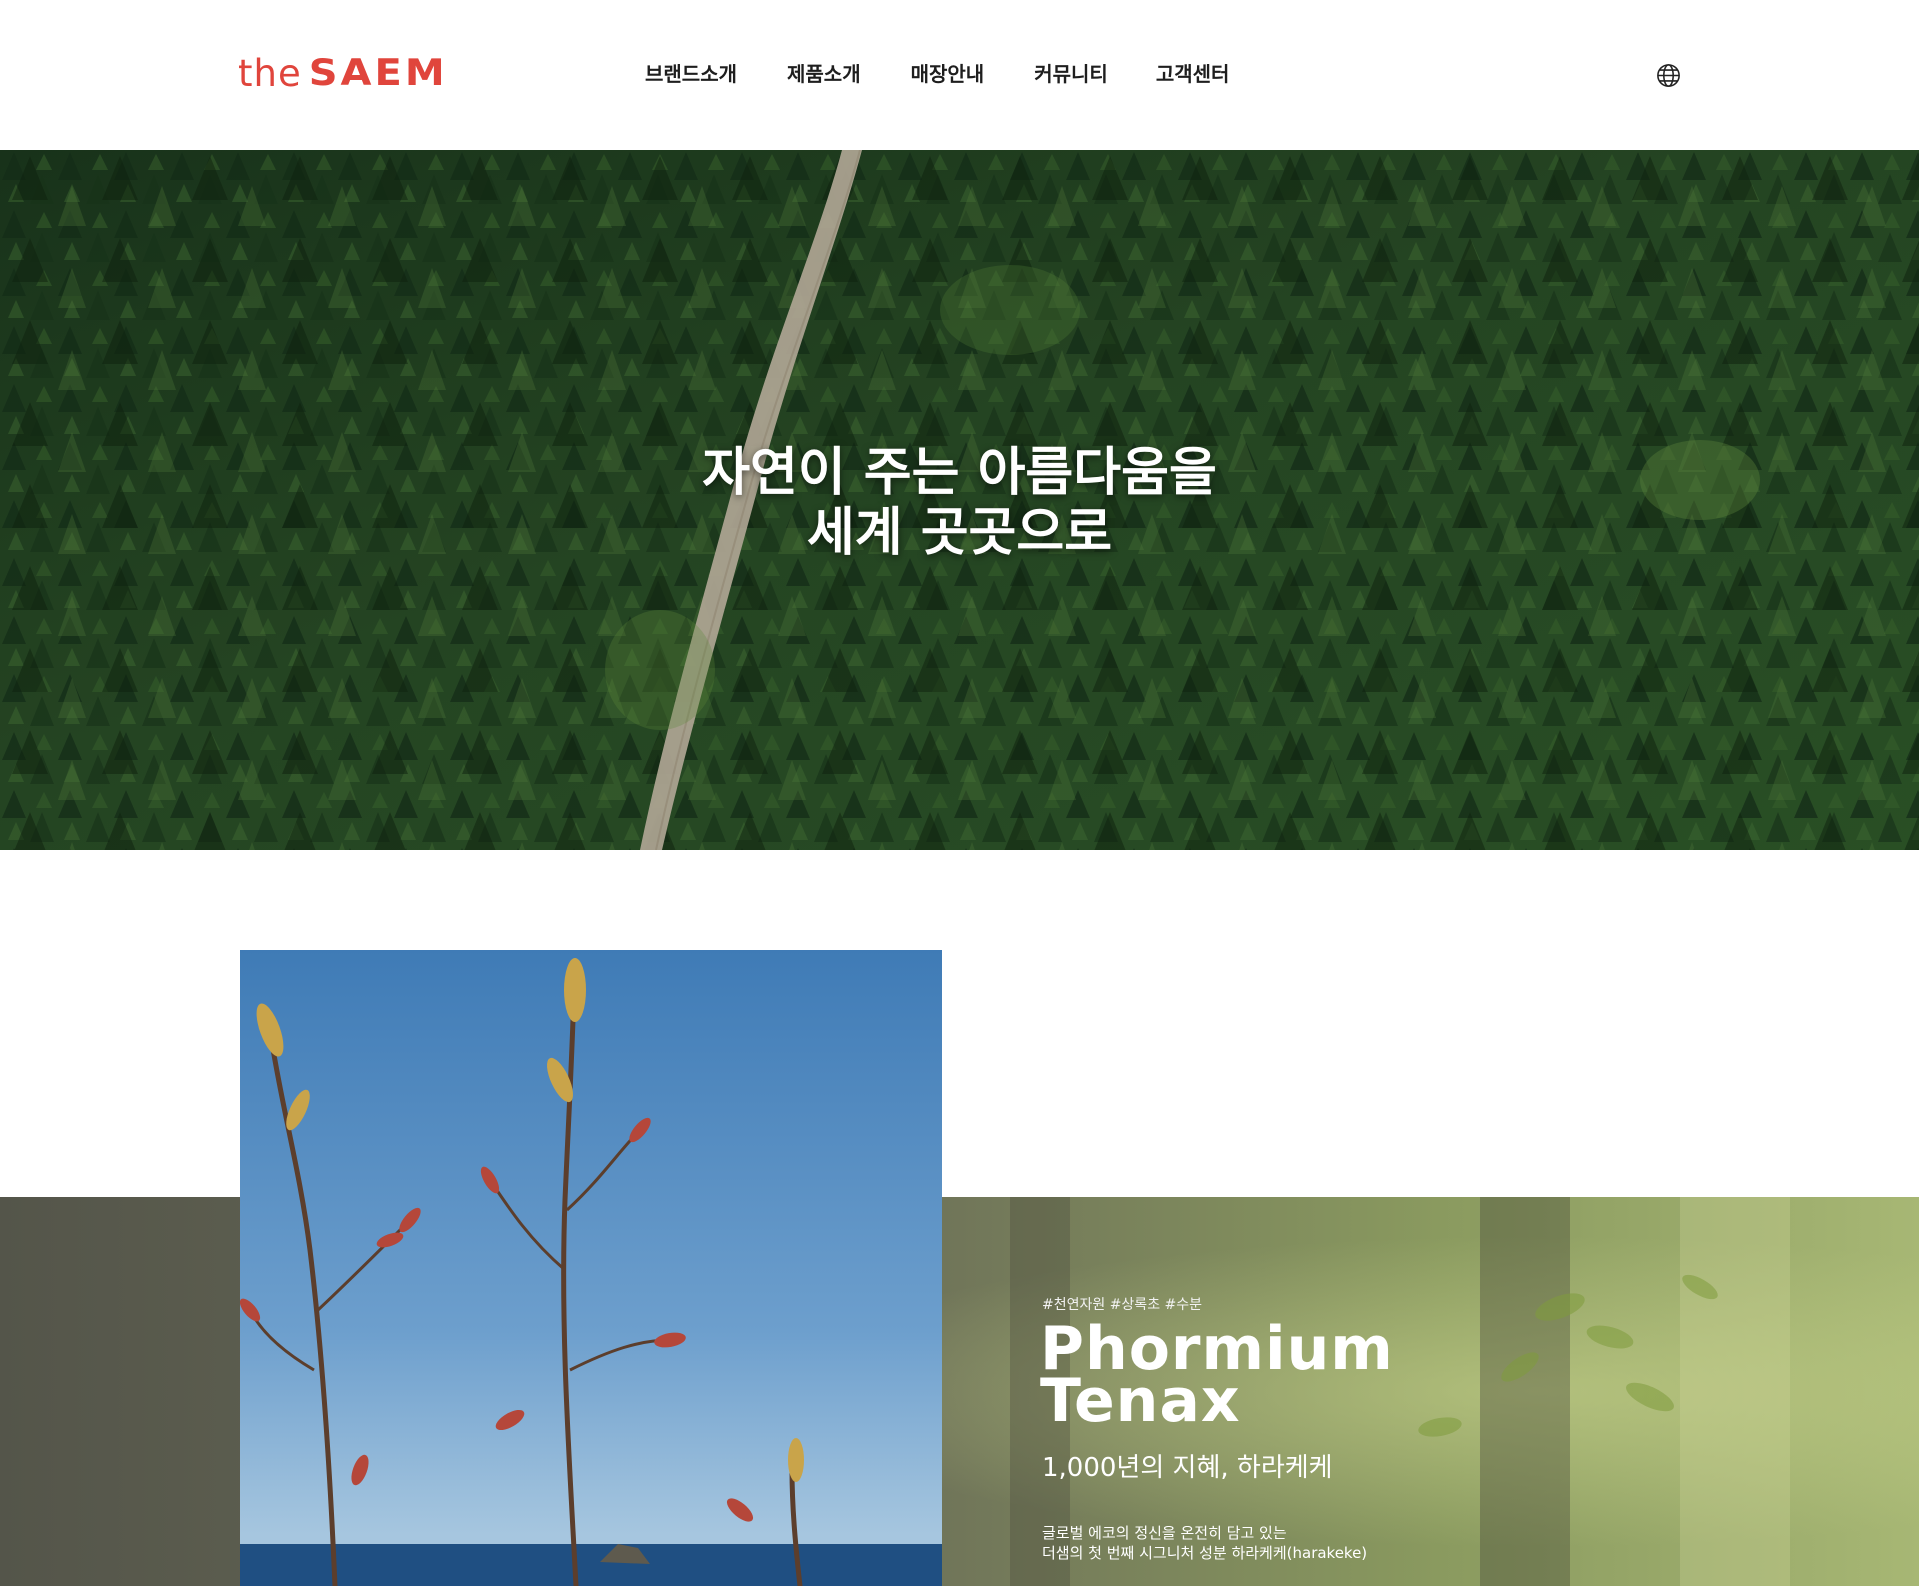 This screenshot has width=1919, height=1586. Describe the element at coordinates (691, 72) in the screenshot. I see `nav-brand-intro: 브랜드소개` at that location.